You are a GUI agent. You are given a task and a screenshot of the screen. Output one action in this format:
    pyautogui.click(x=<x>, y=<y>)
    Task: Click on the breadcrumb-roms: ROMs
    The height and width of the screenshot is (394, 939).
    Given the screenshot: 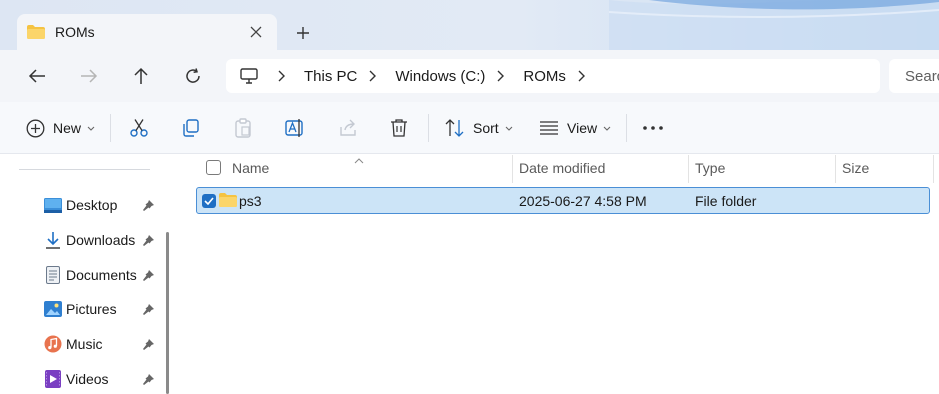 What is the action you would take?
    pyautogui.click(x=544, y=76)
    